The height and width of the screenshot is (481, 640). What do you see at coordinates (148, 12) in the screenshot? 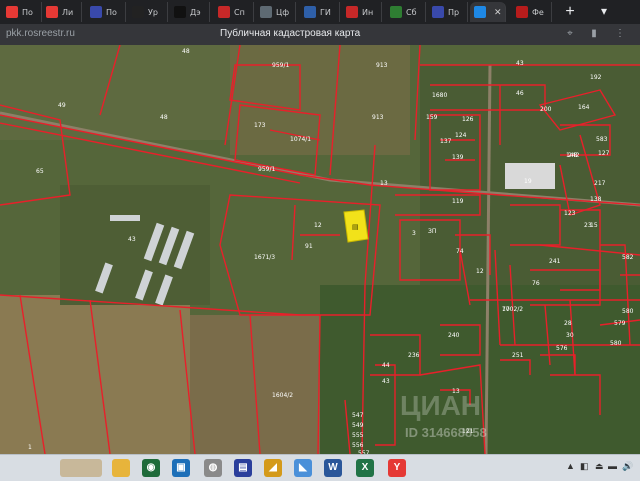
I see `browser-tab: Ур` at bounding box center [148, 12].